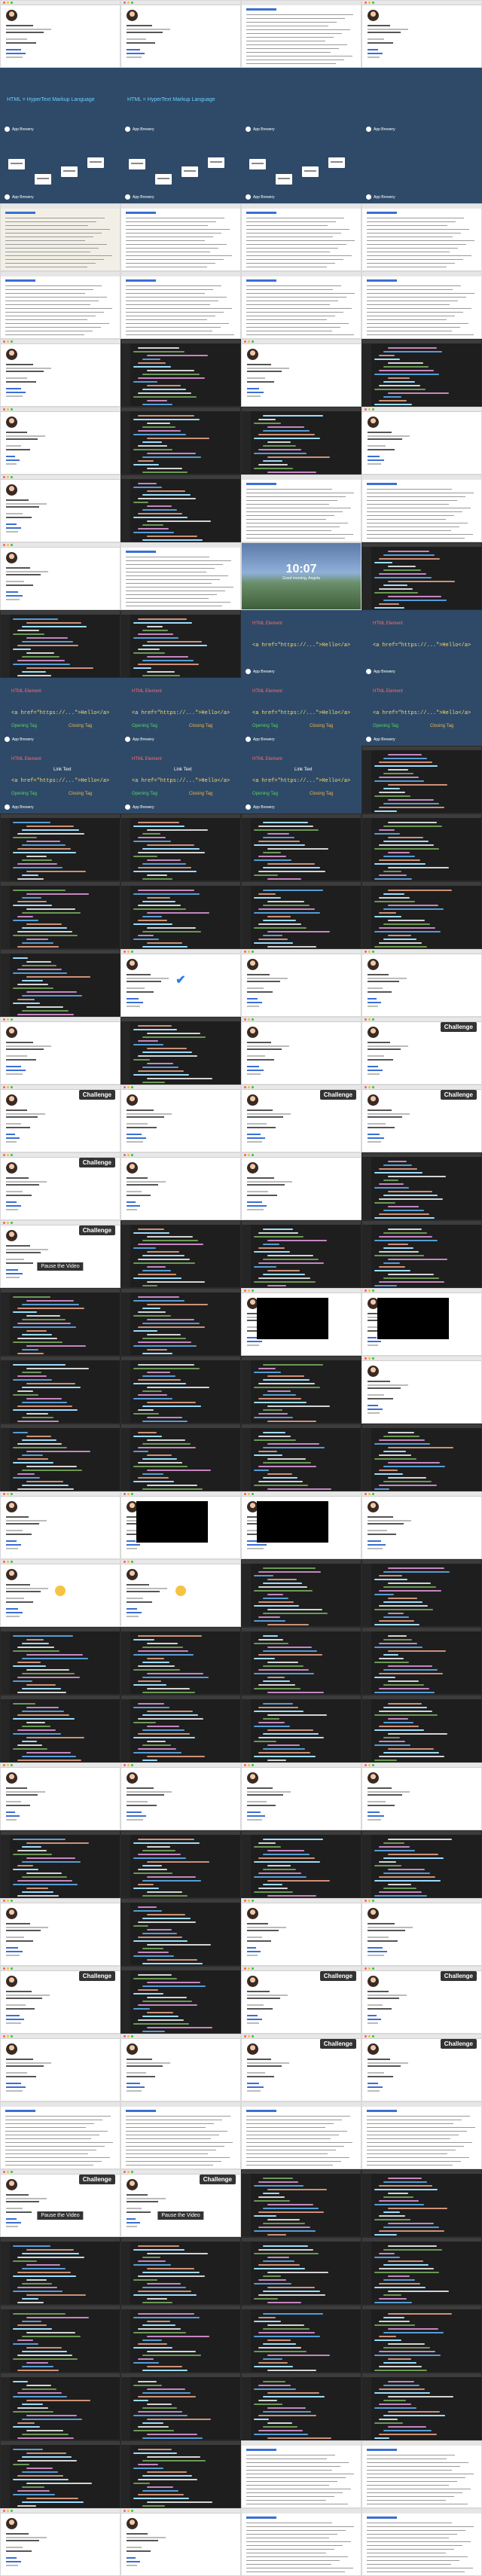 This screenshot has height=2576, width=482. Describe the element at coordinates (180, 983) in the screenshot. I see `video-frame-thumbnail: ✔` at that location.